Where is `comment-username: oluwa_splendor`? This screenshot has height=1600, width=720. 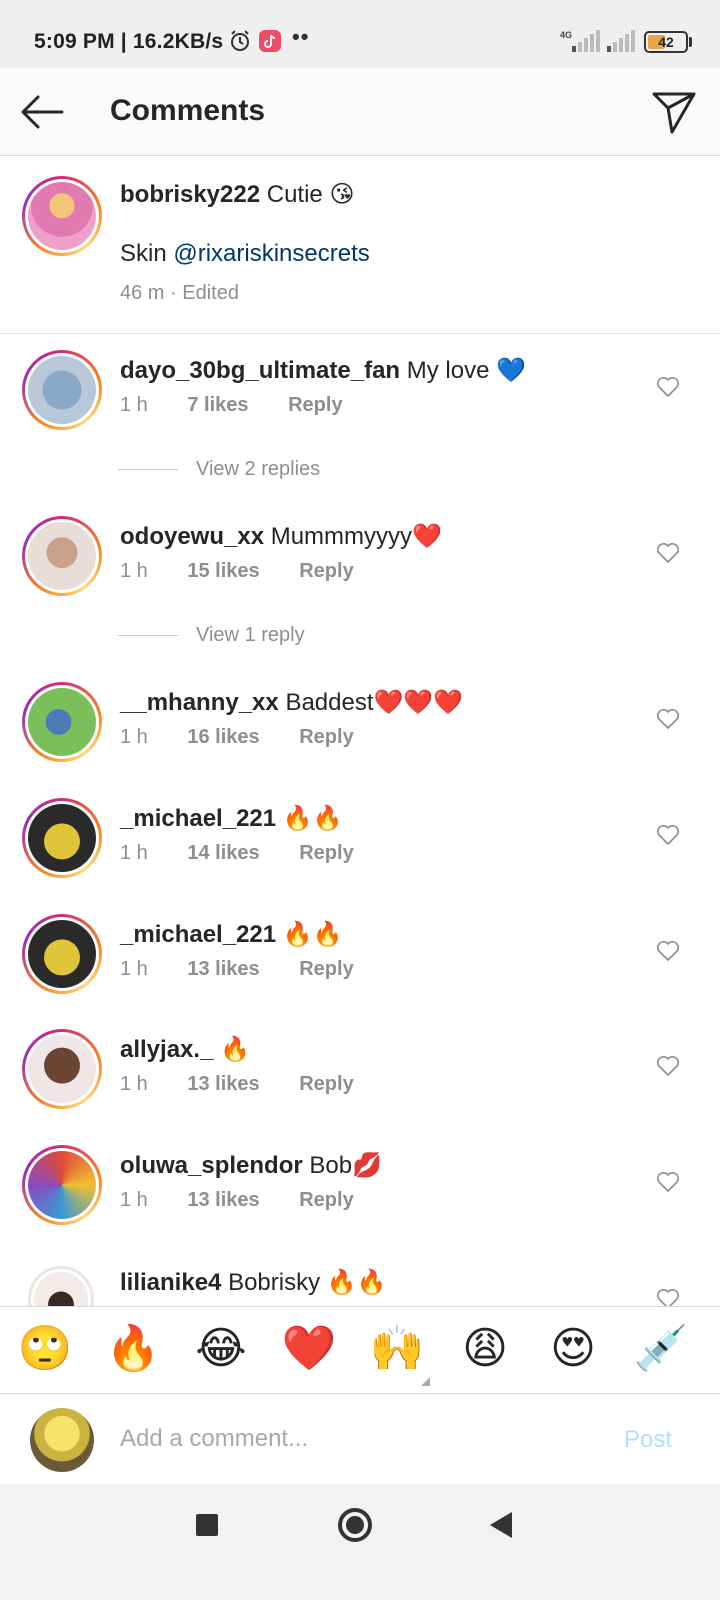 comment-username: oluwa_splendor is located at coordinates (211, 1165).